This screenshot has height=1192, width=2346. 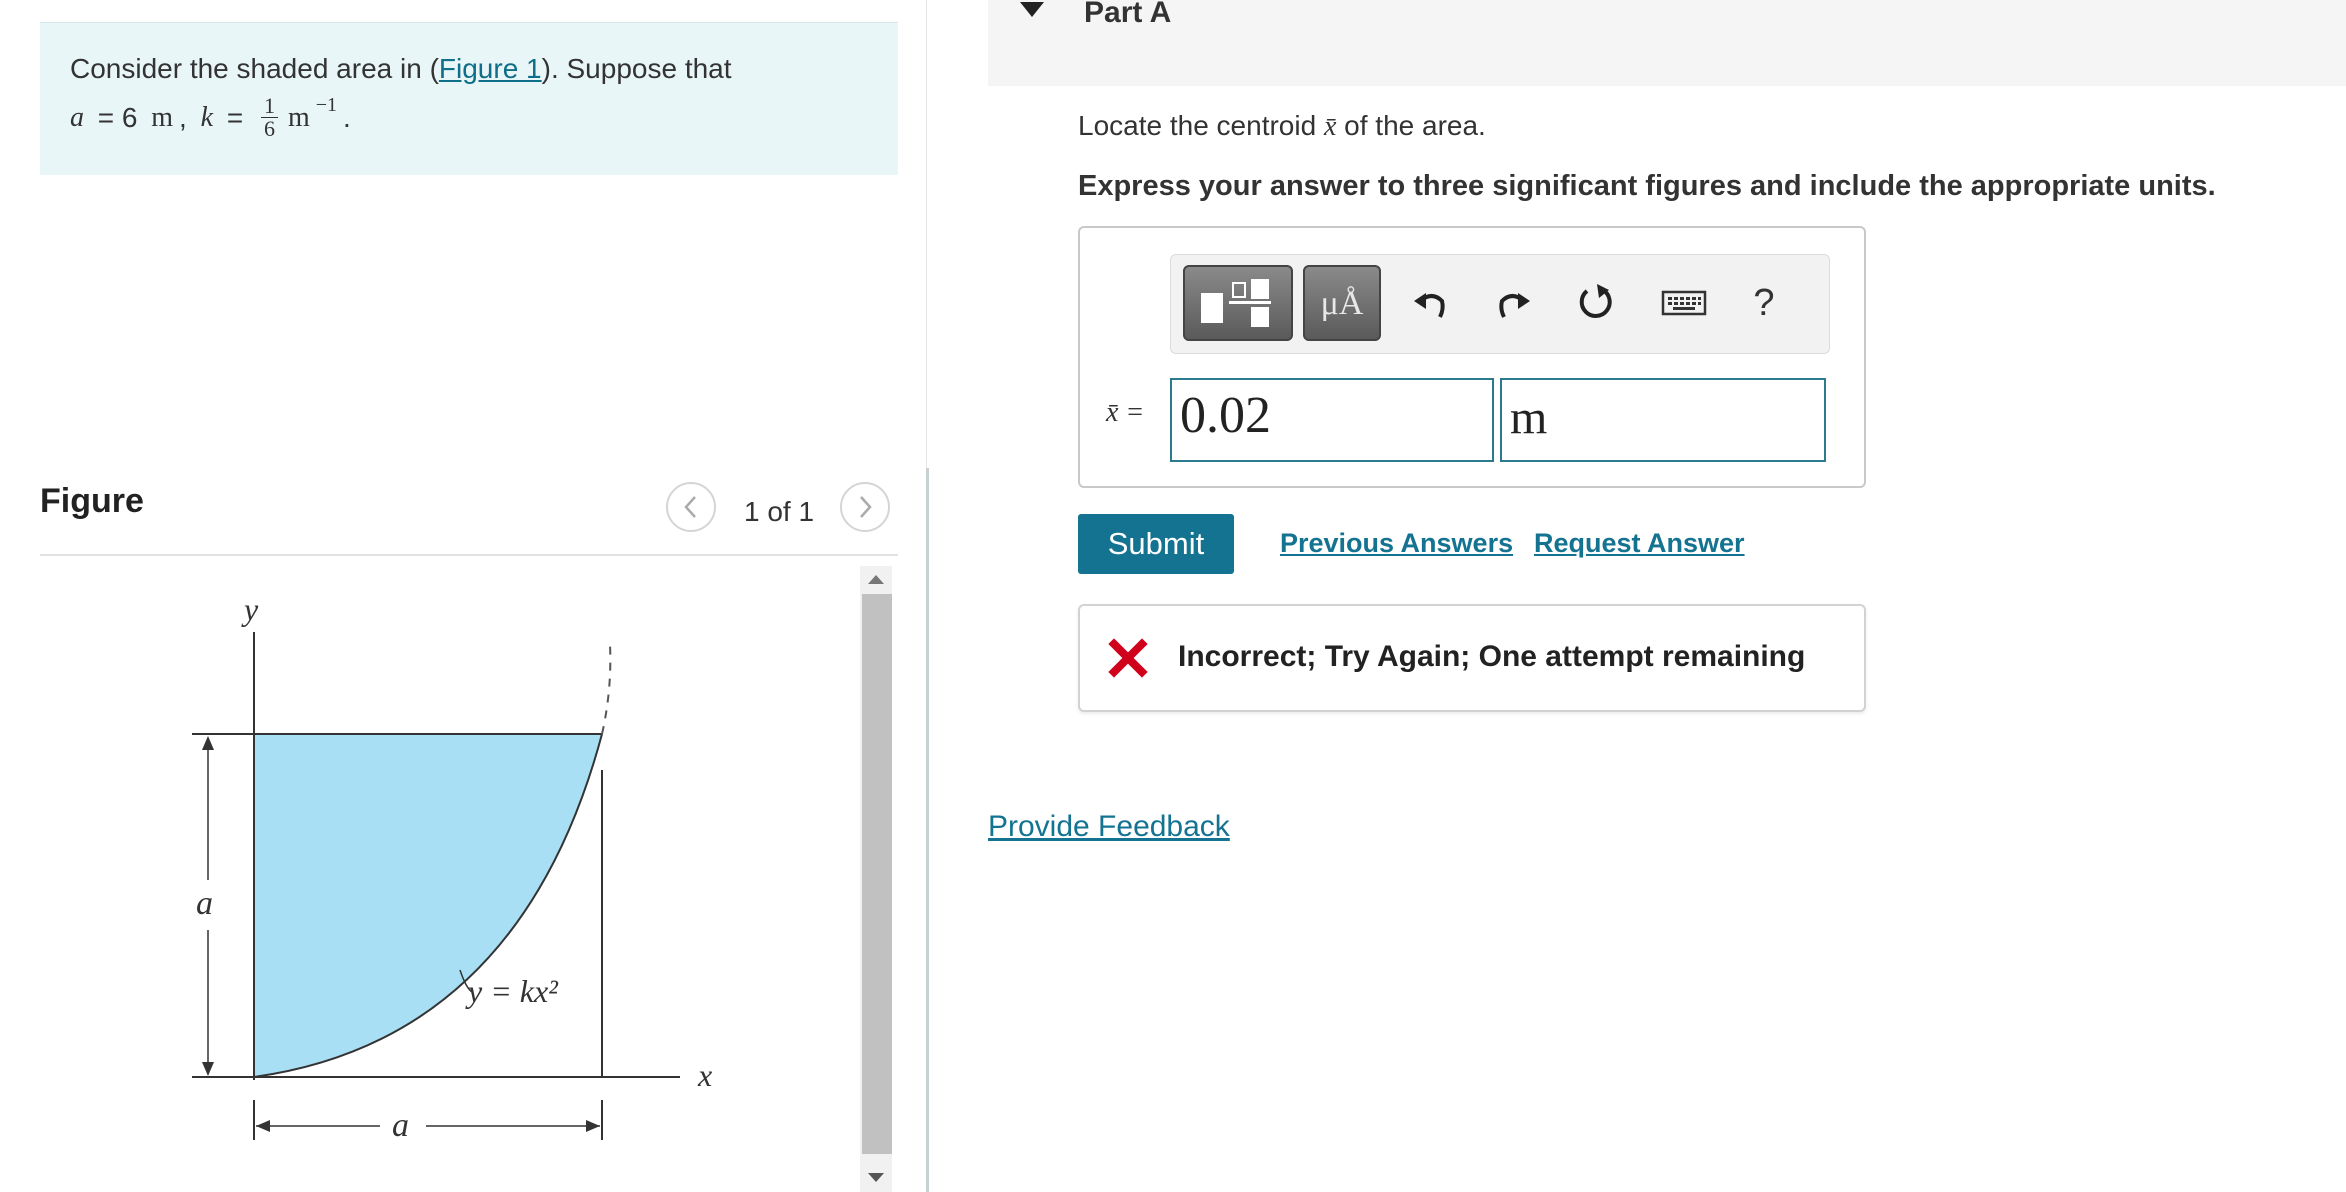 I want to click on part-header: Part A, so click(x=1667, y=43).